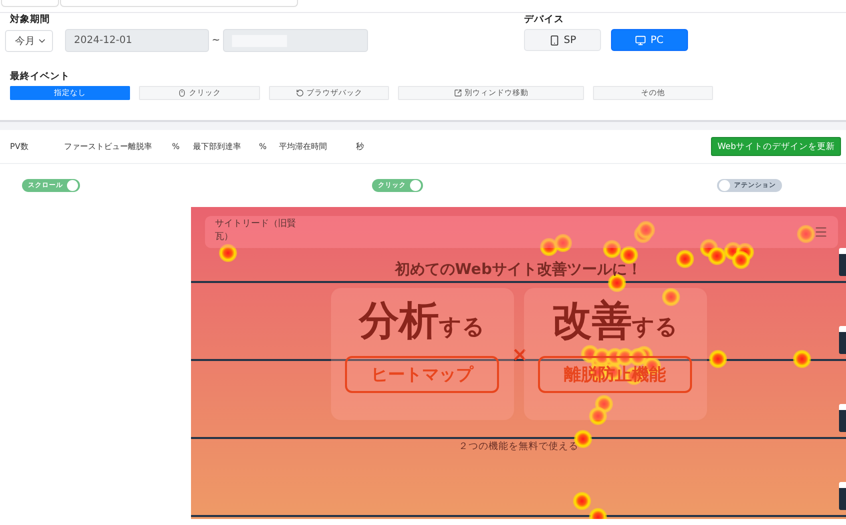  Describe the element at coordinates (360, 146) in the screenshot. I see `stat-unit: 秒` at that location.